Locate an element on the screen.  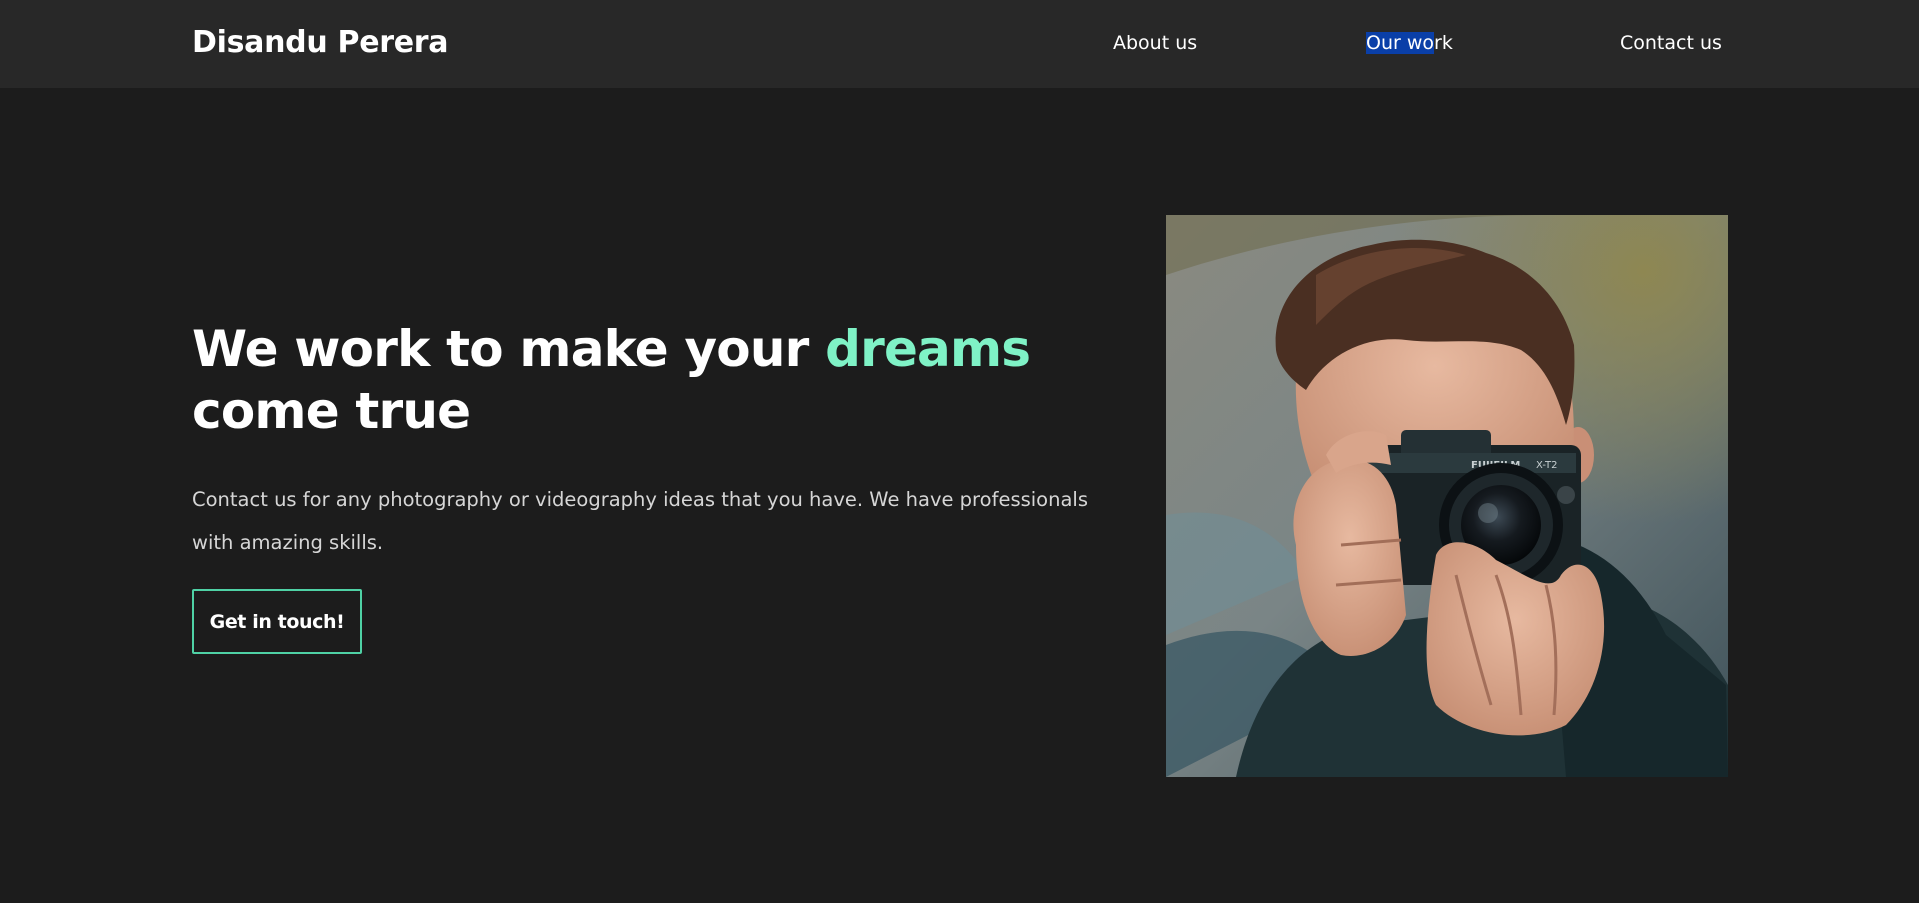
nav-contact-us: Contact us is located at coordinates (1671, 43).